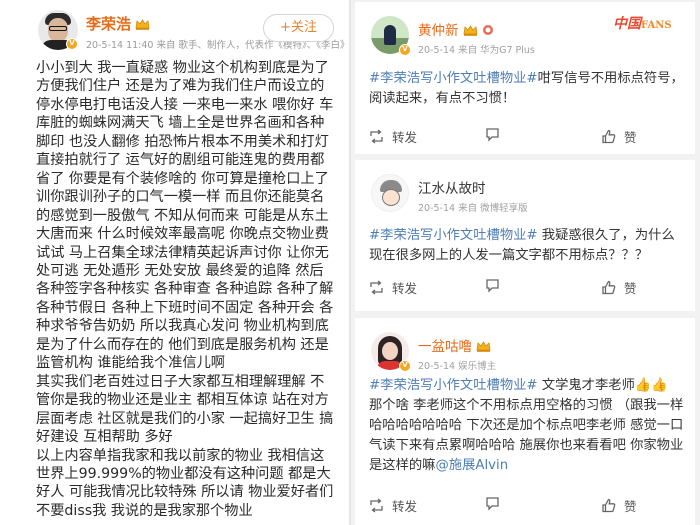 This screenshot has height=525, width=700. What do you see at coordinates (476, 50) in the screenshot?
I see `comment-meta: 20-5-14 来自 华为G7 Plus` at bounding box center [476, 50].